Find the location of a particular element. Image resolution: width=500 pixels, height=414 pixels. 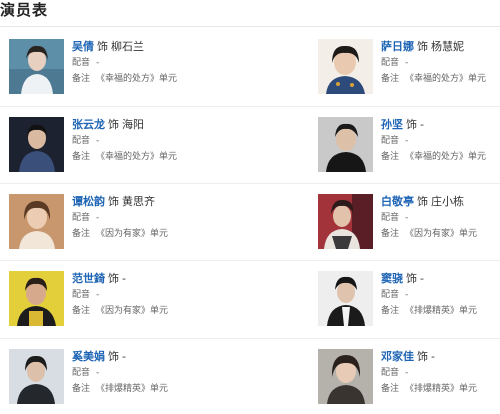

actor-name-link: 白敬亭 is located at coordinates (397, 201).